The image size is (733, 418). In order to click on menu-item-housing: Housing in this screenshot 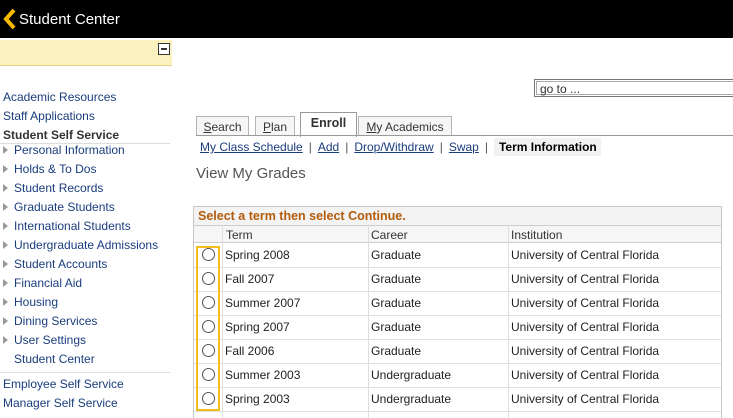, I will do `click(30, 302)`.